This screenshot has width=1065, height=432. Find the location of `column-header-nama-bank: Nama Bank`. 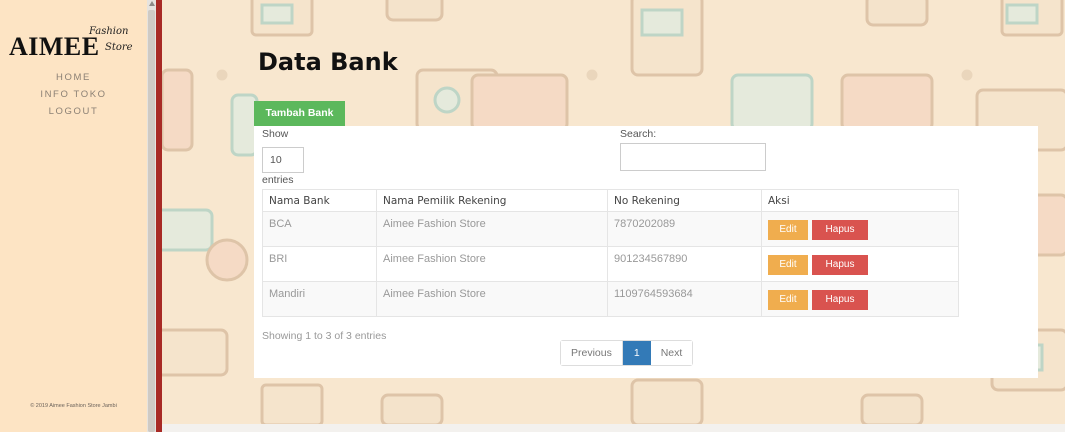

column-header-nama-bank: Nama Bank is located at coordinates (319, 200).